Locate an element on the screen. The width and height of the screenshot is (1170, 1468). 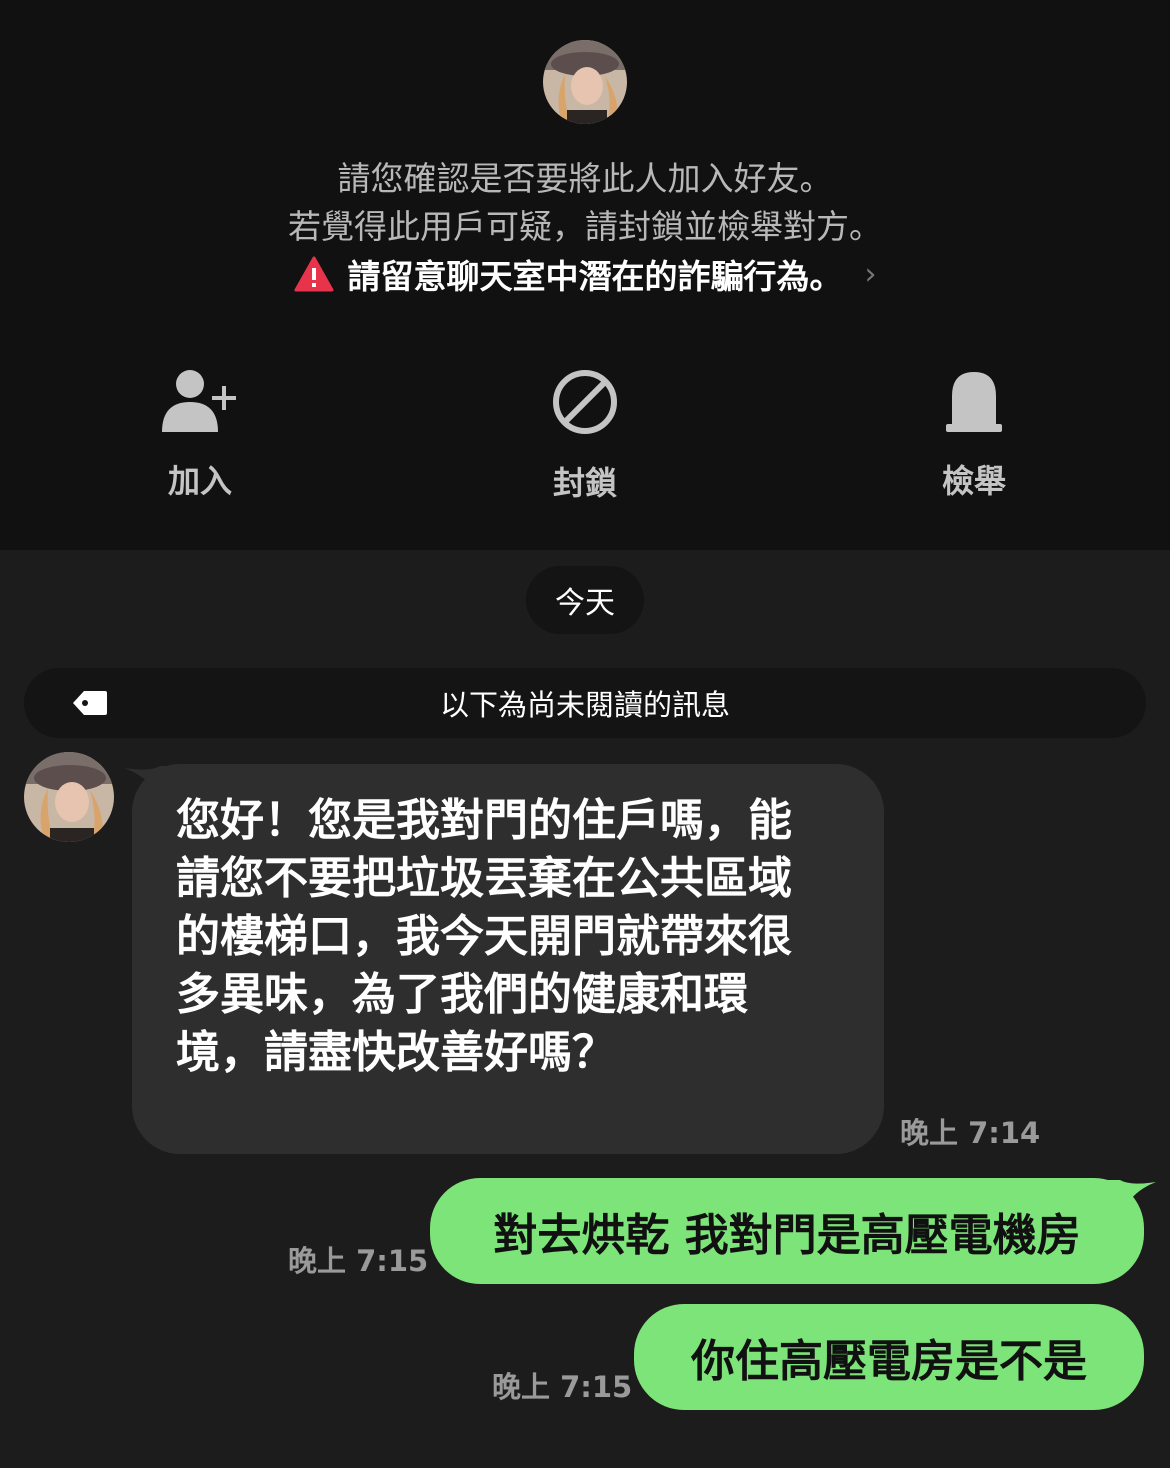
confirm-add-notice: 請您確認是否要將此人加入好友。 is located at coordinates (585, 178).